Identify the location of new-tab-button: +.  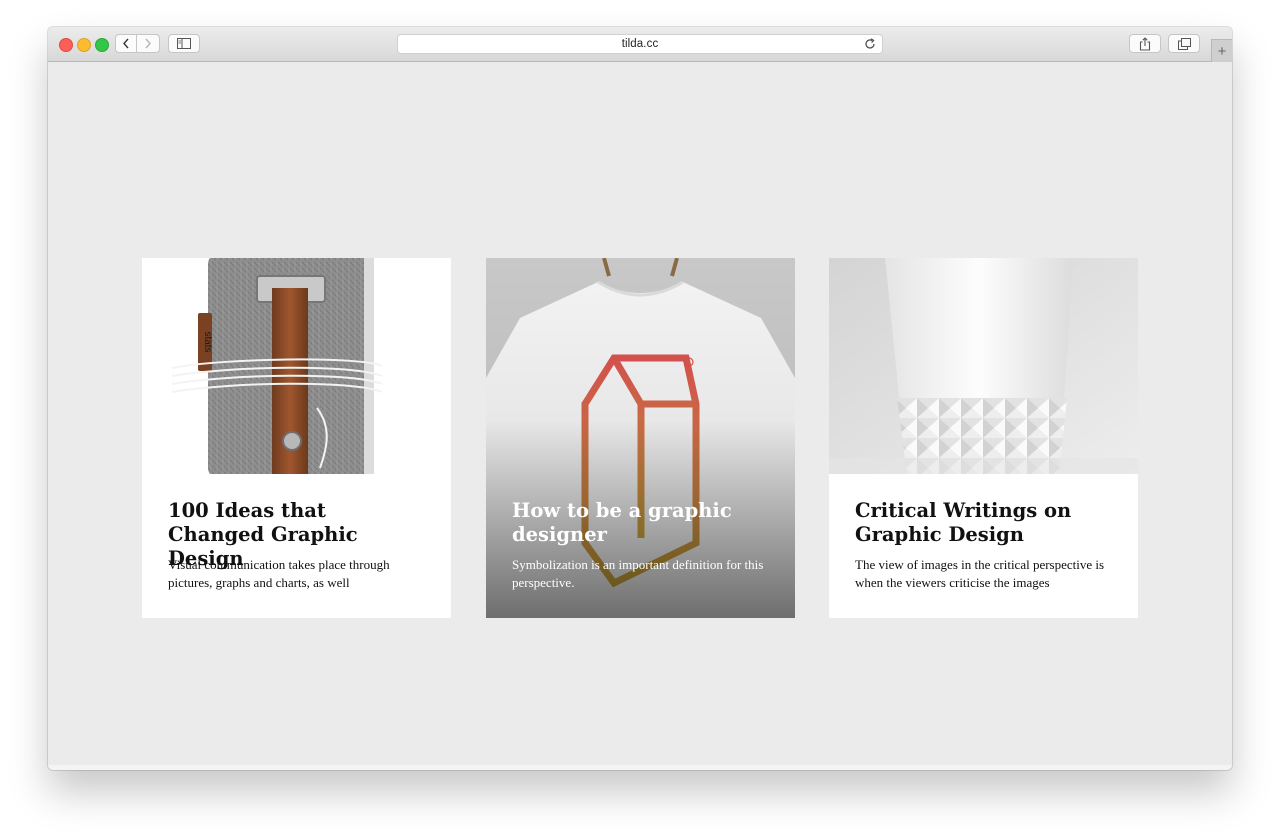
(1221, 50).